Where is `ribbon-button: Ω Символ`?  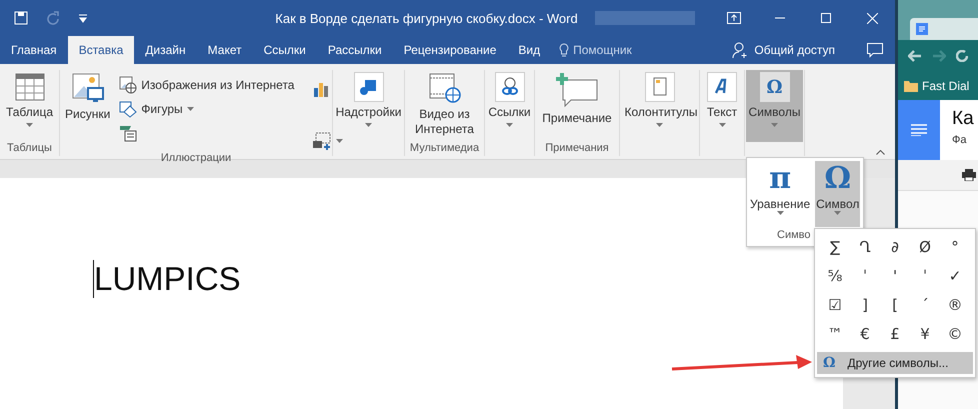 ribbon-button: Ω Символ is located at coordinates (837, 194).